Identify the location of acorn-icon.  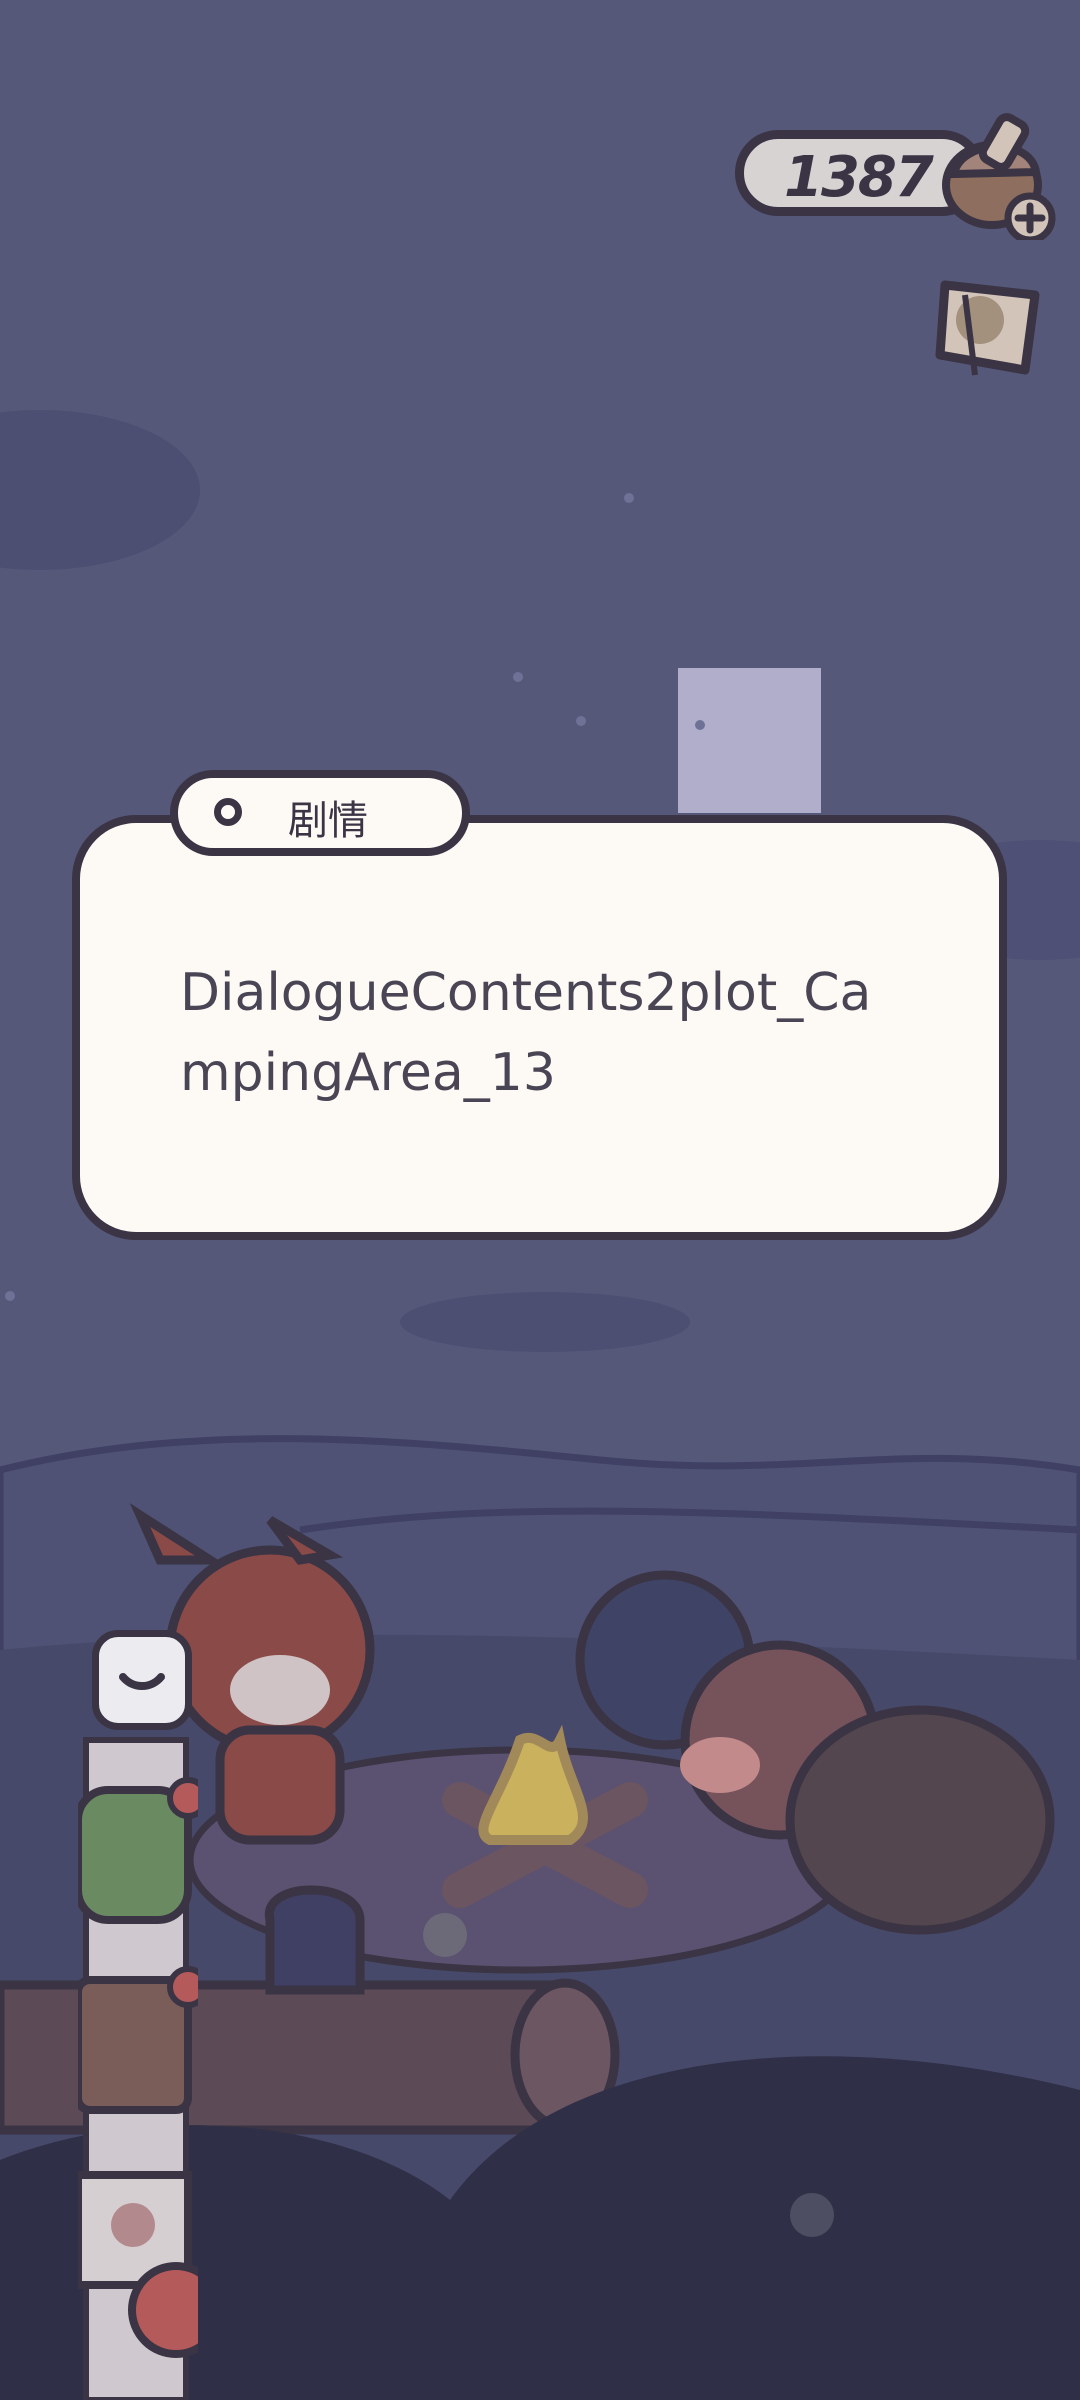
(1000, 175).